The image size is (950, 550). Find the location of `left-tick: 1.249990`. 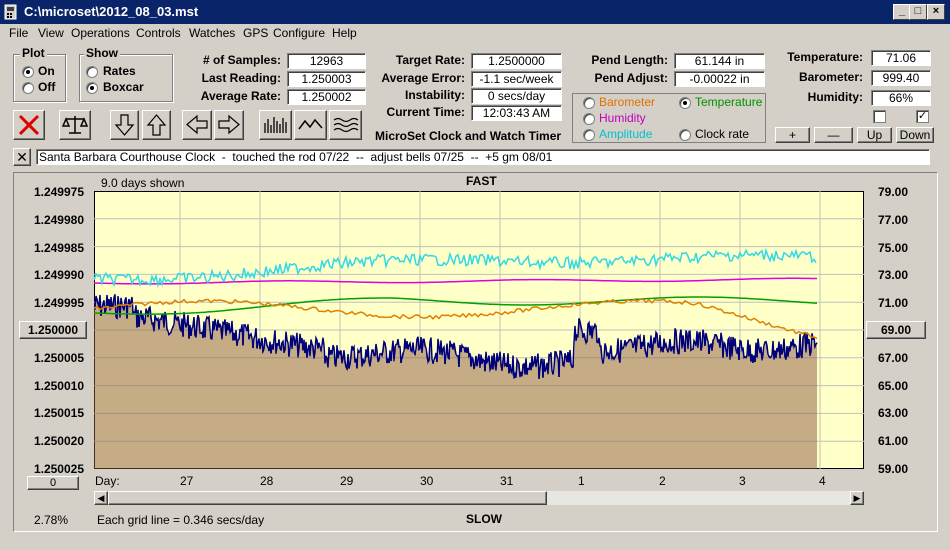

left-tick: 1.249990 is located at coordinates (58, 275).